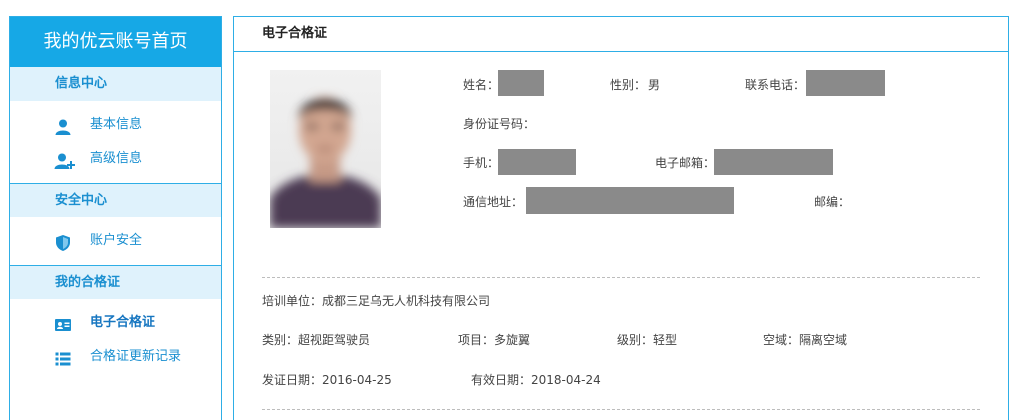 This screenshot has height=420, width=1015. Describe the element at coordinates (334, 340) in the screenshot. I see `category-value: 超视距驾驶员` at that location.